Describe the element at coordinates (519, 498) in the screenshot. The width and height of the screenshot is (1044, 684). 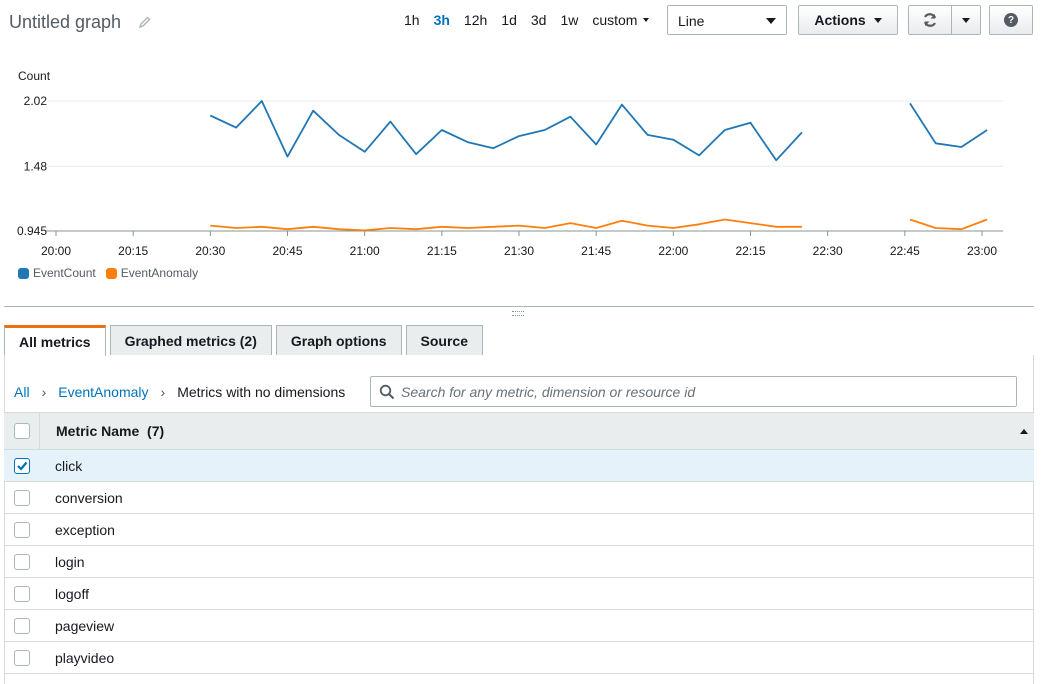
I see `table-row: conversion` at that location.